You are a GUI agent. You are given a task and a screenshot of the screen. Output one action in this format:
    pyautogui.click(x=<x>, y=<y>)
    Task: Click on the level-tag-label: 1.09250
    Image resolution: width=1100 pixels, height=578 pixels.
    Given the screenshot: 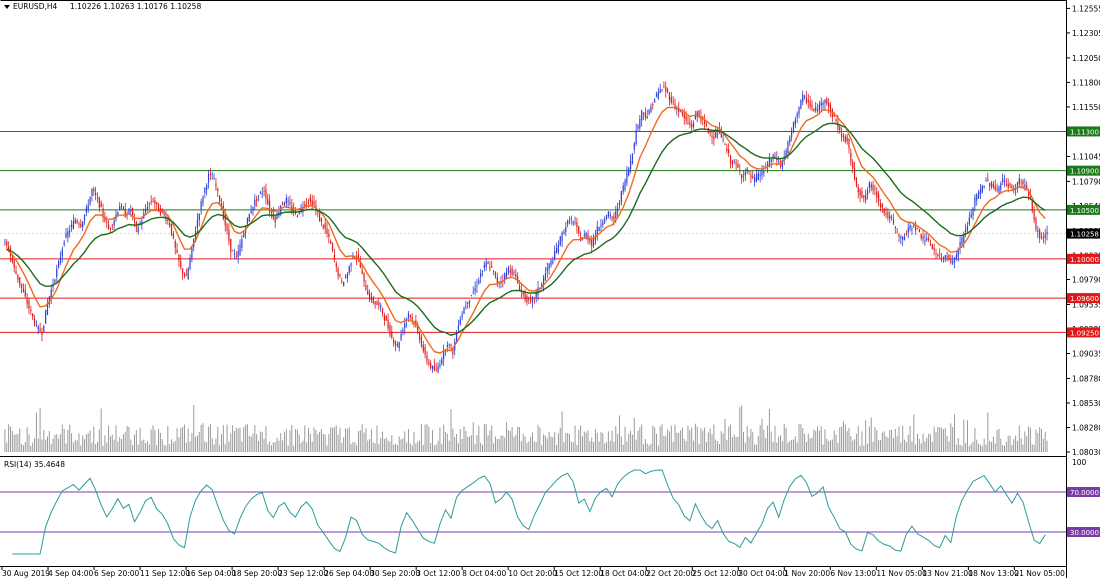 What is the action you would take?
    pyautogui.click(x=1084, y=333)
    